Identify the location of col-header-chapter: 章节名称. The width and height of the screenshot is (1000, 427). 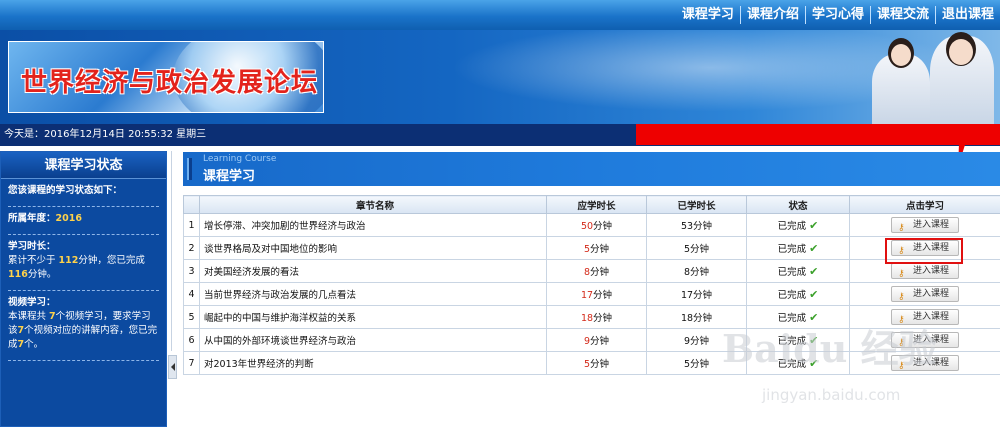
(373, 204).